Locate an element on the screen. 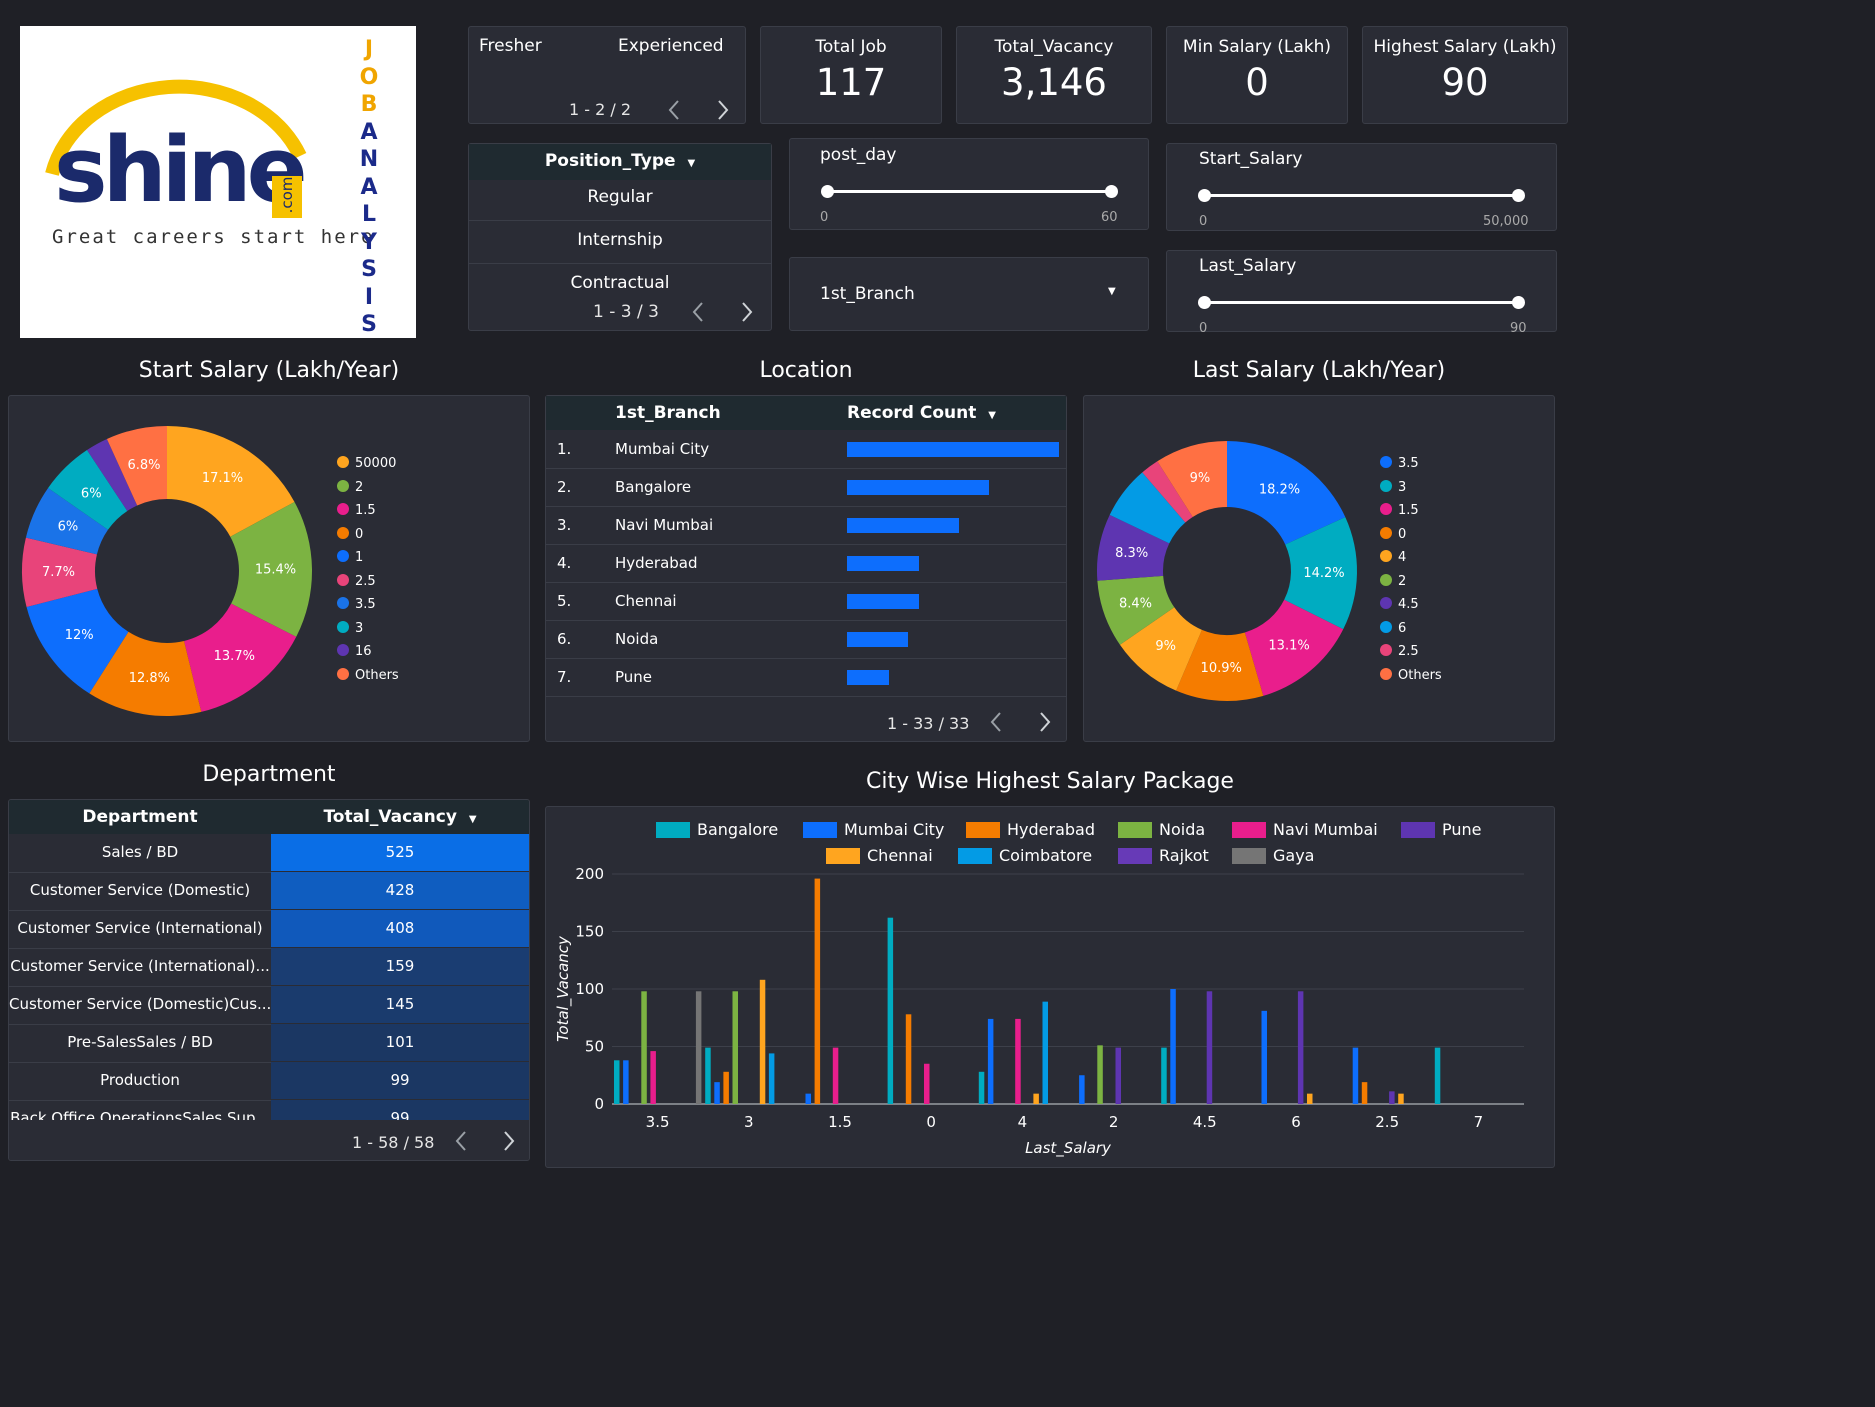 The height and width of the screenshot is (1407, 1875). table-row: Production 99 is located at coordinates (269, 1081).